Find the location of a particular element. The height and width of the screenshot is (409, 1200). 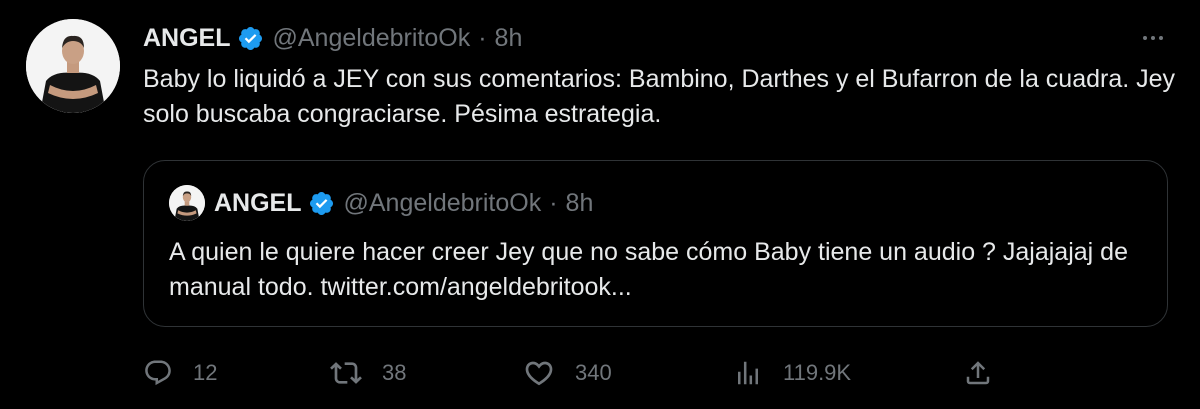

tweet-timestamp: 8h is located at coordinates (509, 38).